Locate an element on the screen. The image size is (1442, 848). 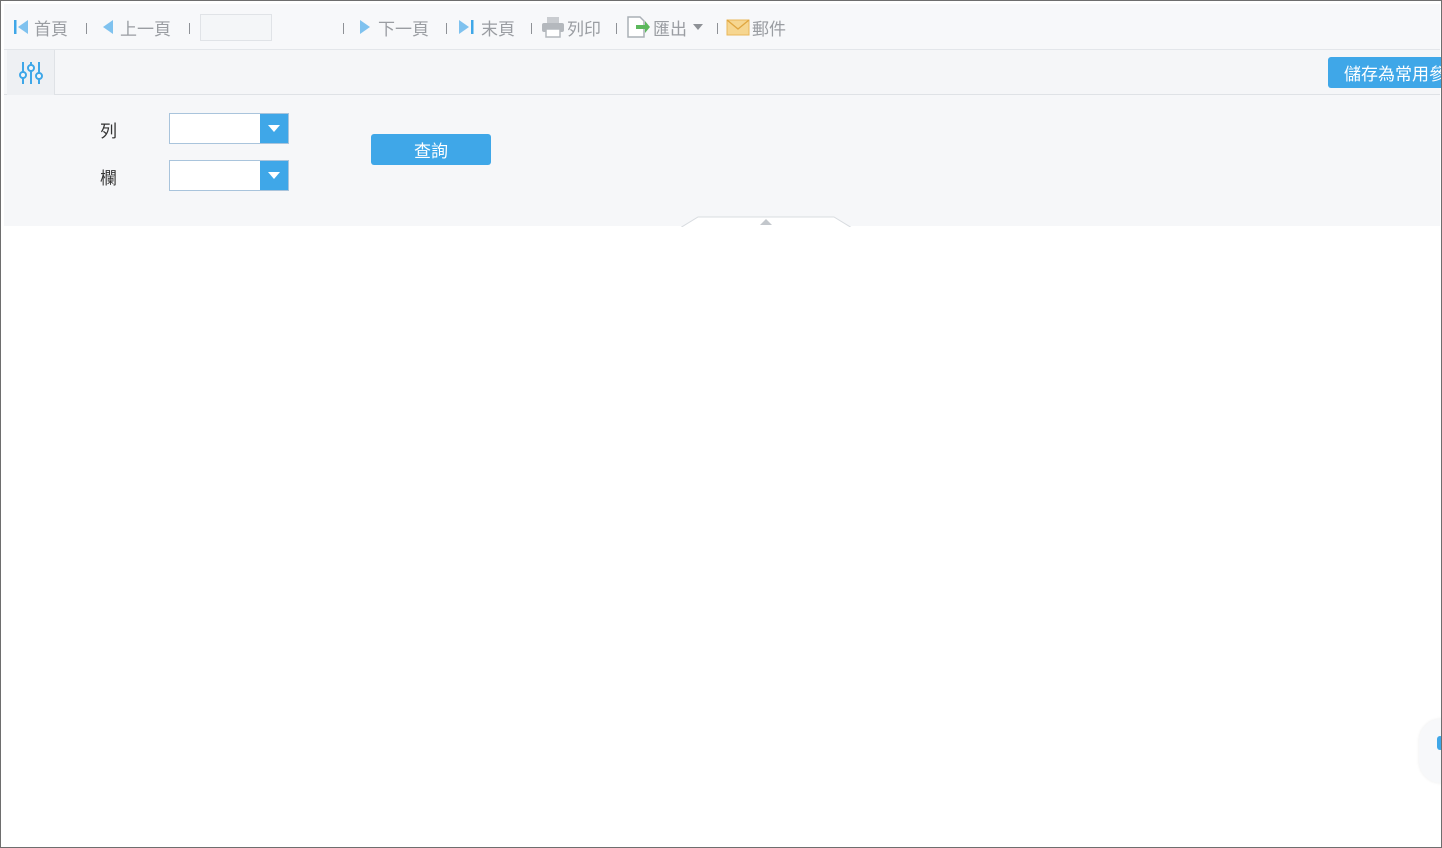
prev-page-button: 上一頁 is located at coordinates (135, 27).